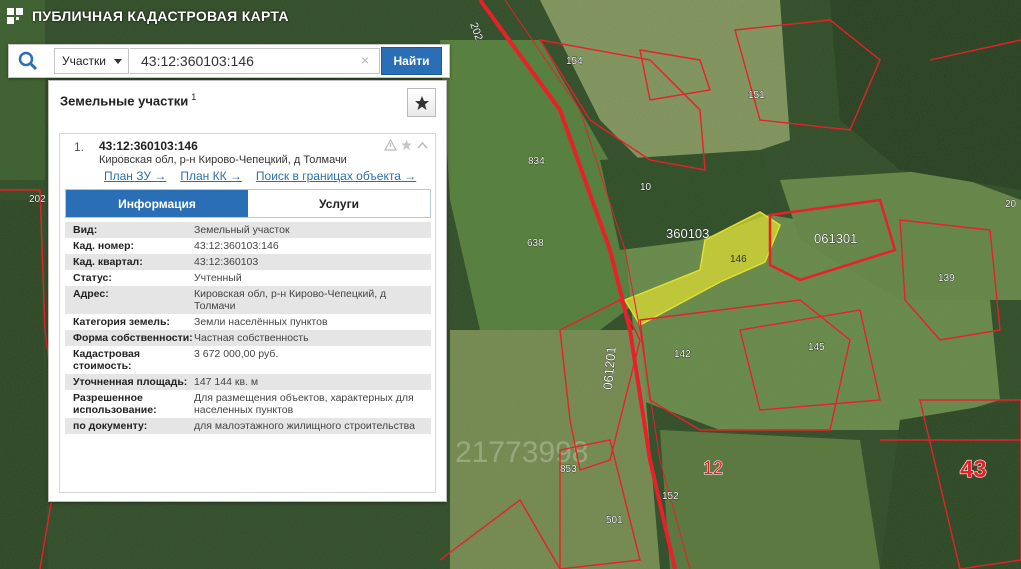 This screenshot has height=569, width=1021. I want to click on field-key: по документу:, so click(129, 426).